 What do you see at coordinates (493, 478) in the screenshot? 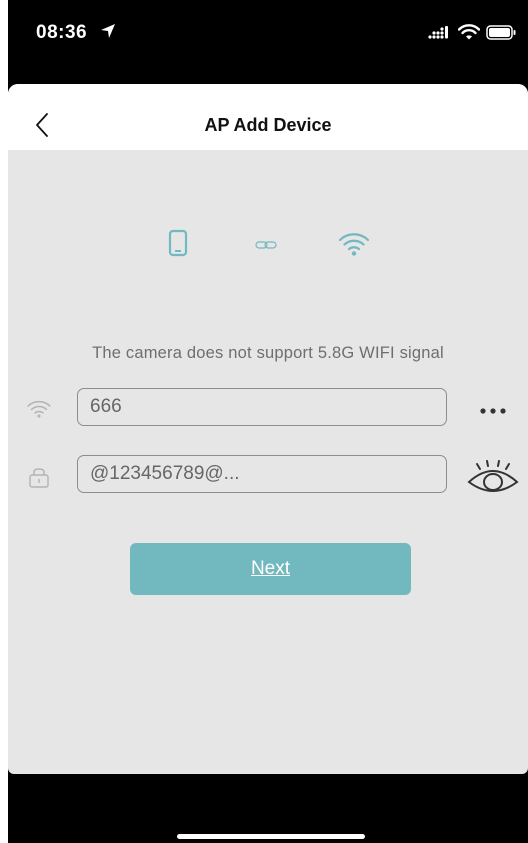
I see `eye-icon` at bounding box center [493, 478].